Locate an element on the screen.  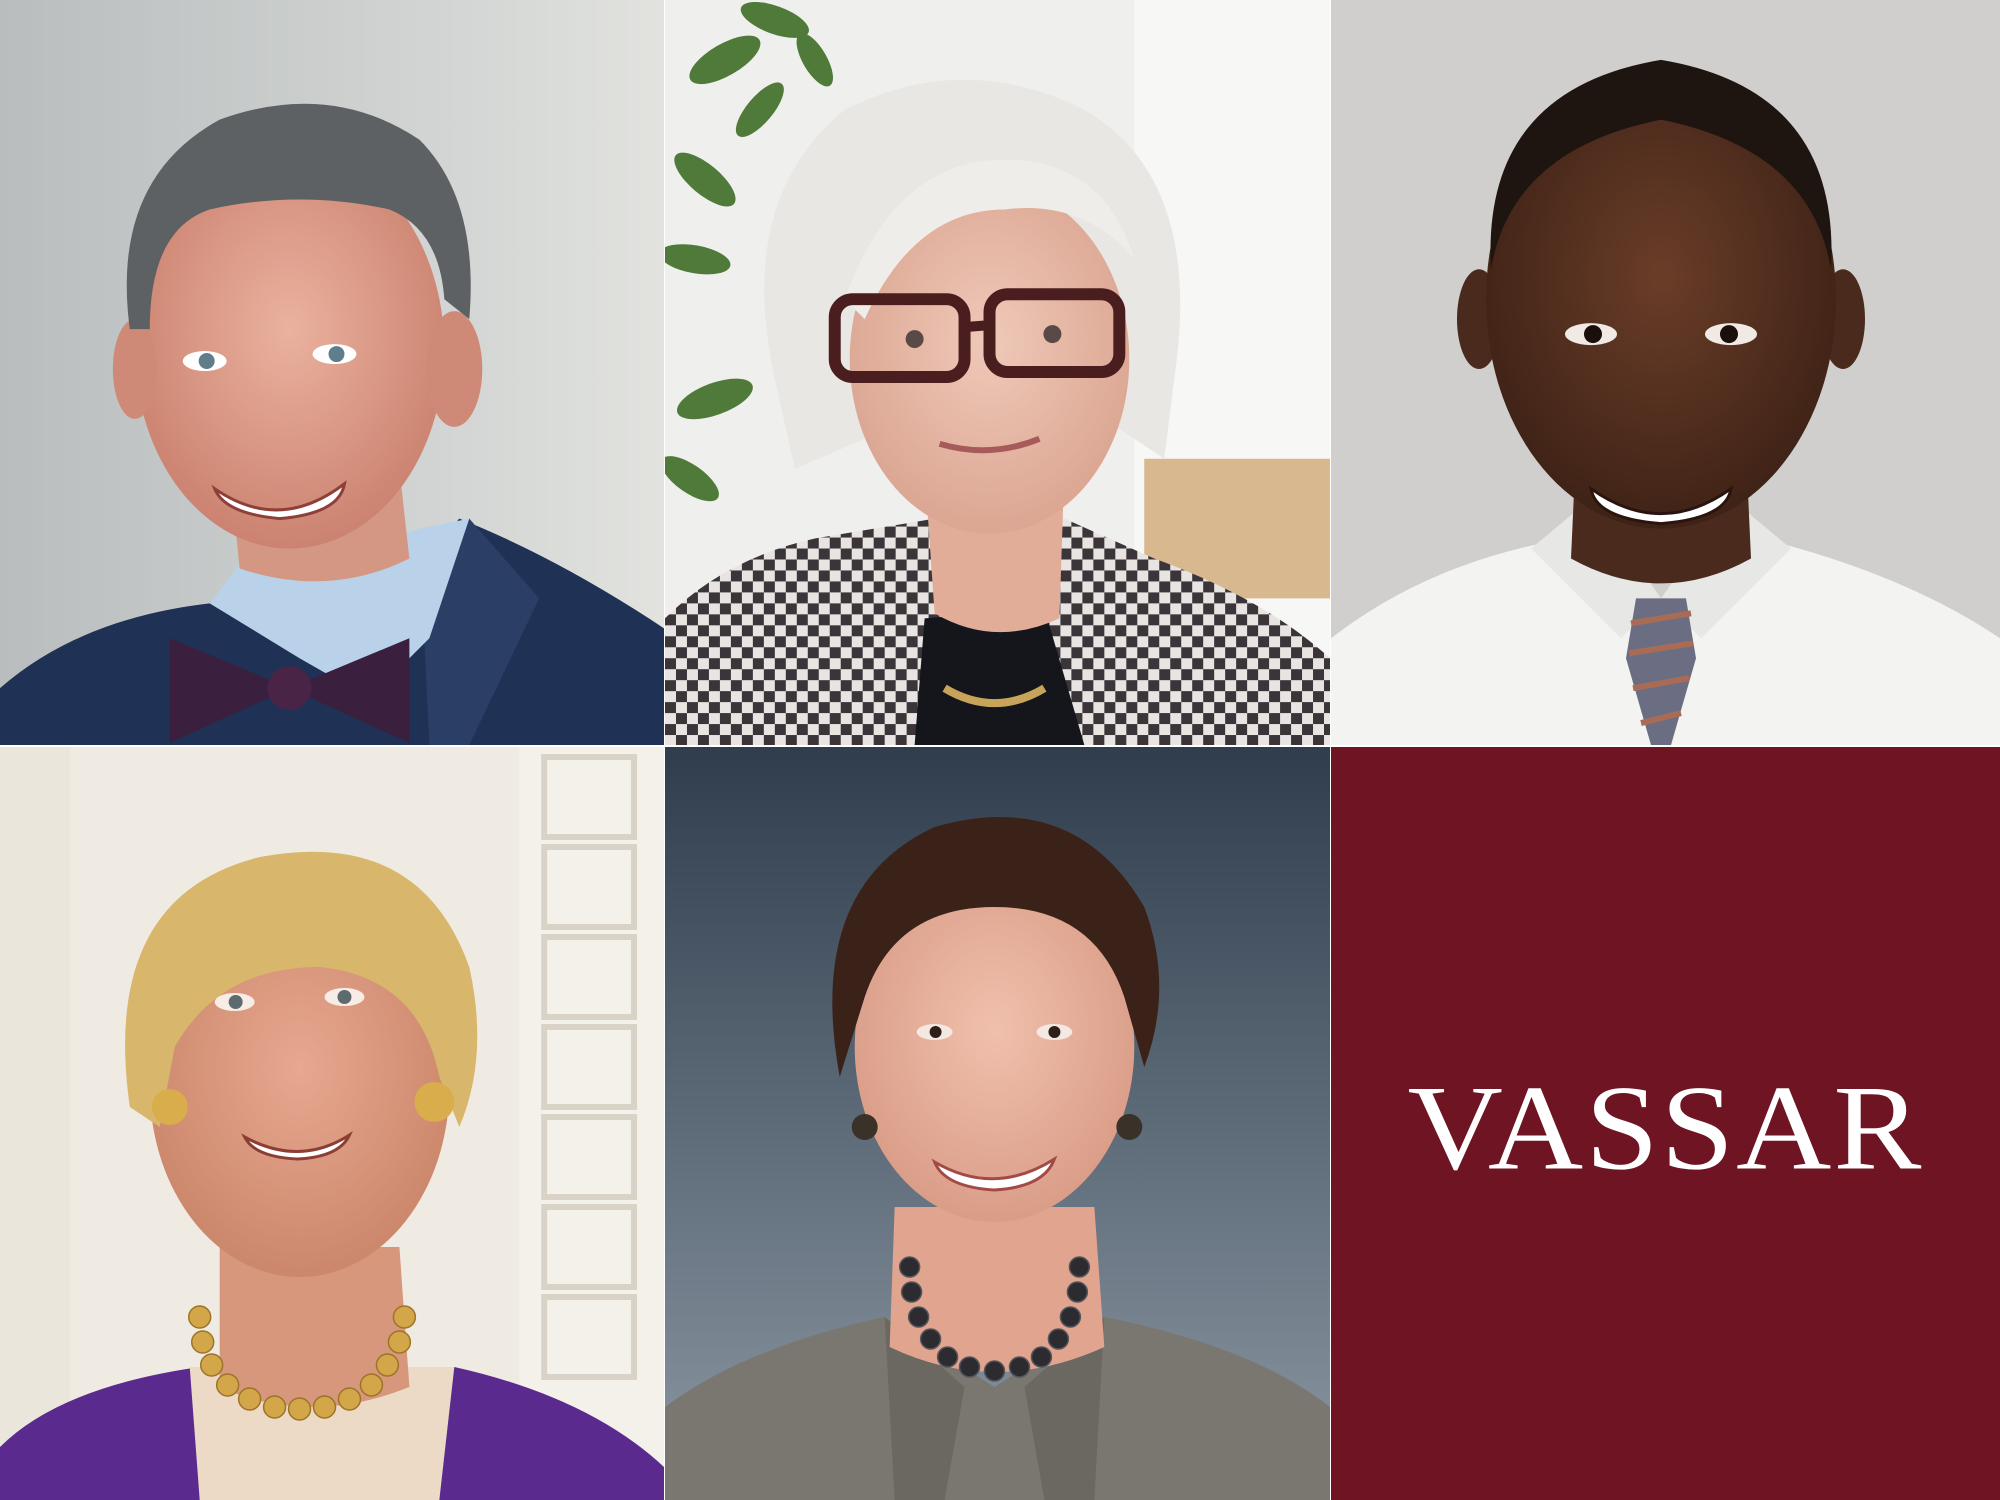
vassar-wordmark: VASSAR is located at coordinates (1665, 1127).